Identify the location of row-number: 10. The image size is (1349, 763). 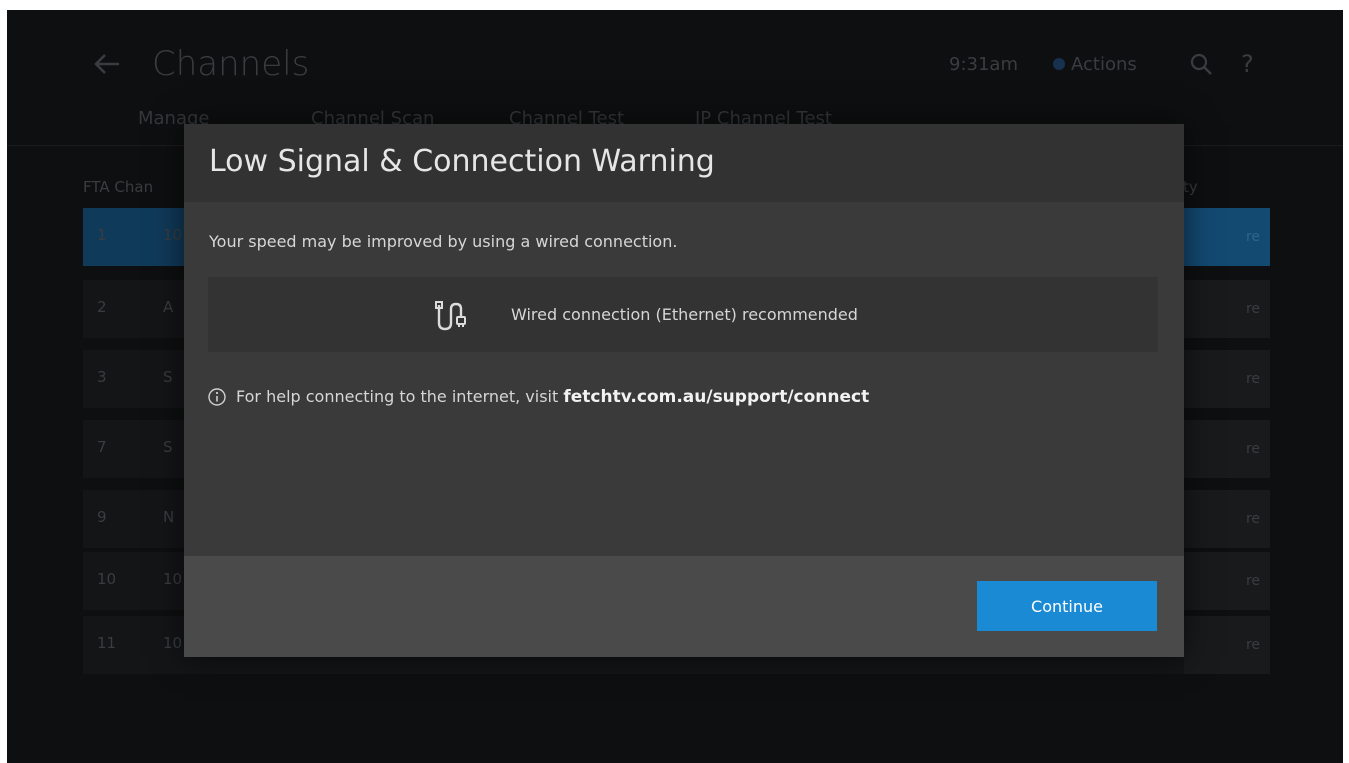
(107, 579).